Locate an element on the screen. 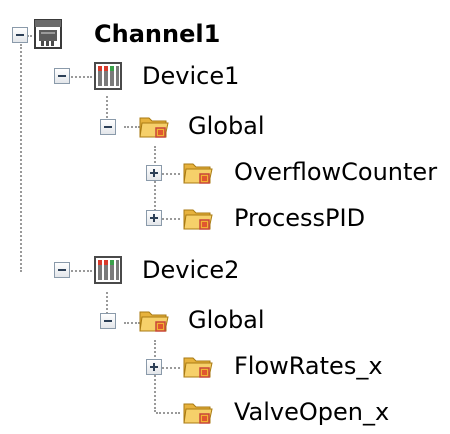 This screenshot has height=434, width=450. tree-node-channel1: Channel1 is located at coordinates (130, 34).